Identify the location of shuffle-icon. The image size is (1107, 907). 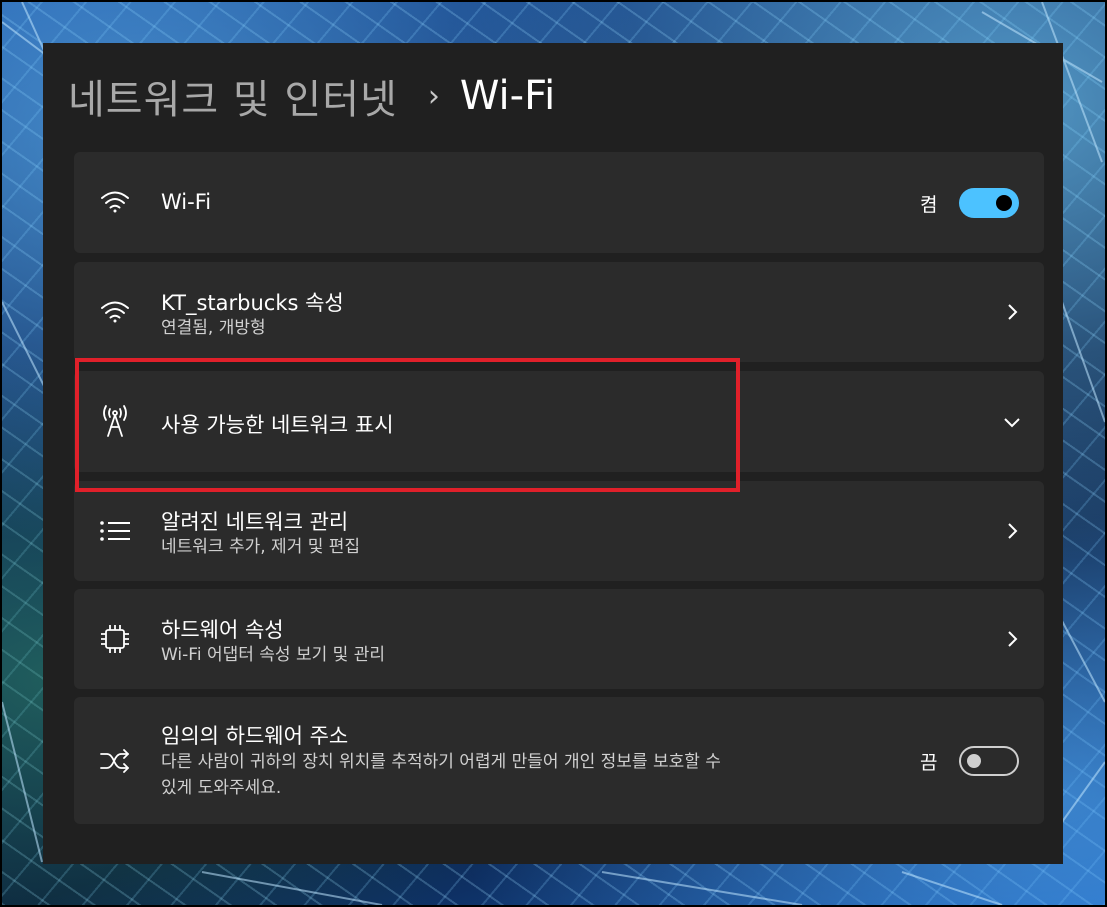
(115, 761).